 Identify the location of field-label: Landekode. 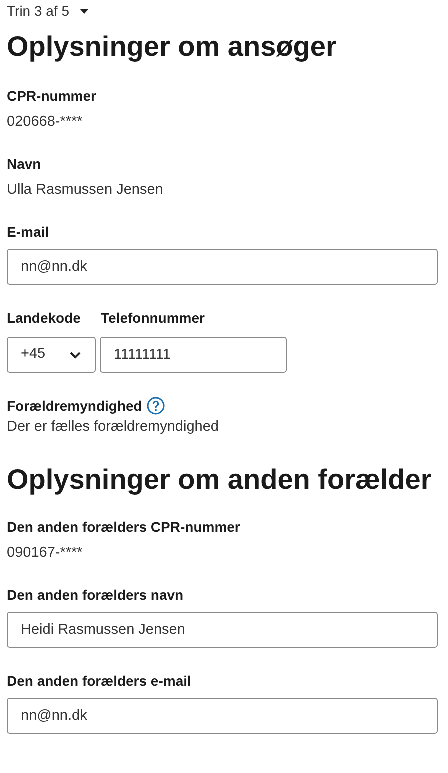
(44, 318).